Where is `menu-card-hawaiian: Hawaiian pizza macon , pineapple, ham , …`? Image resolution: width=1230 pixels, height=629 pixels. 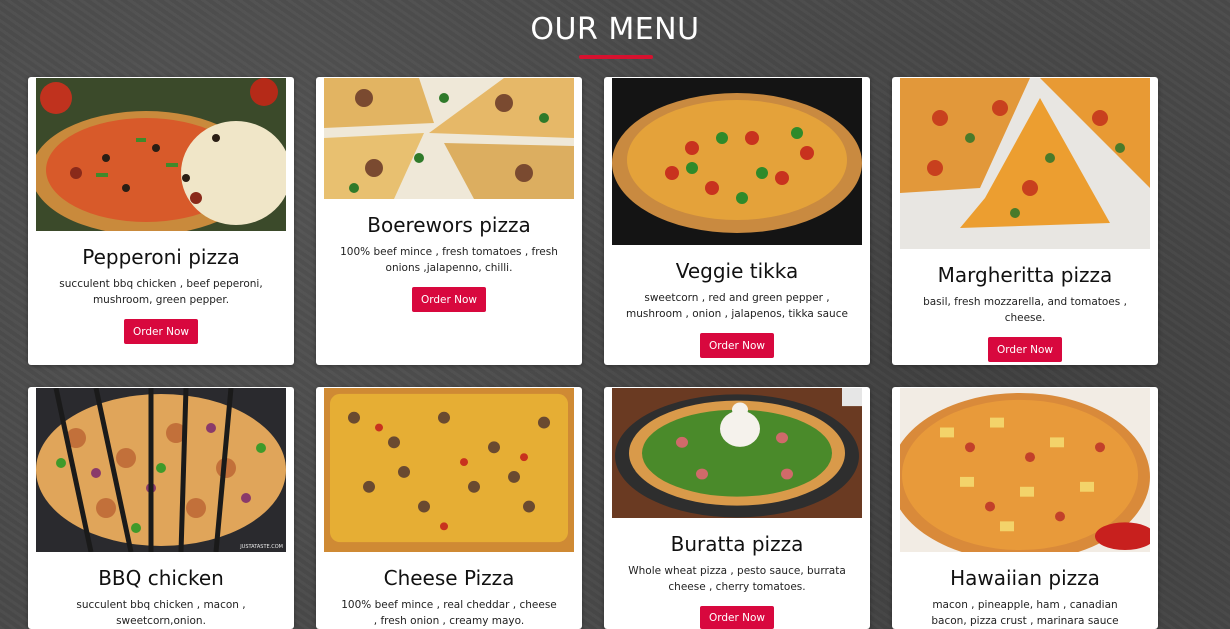
menu-card-hawaiian: Hawaiian pizza macon , pineapple, ham , … is located at coordinates (1025, 508).